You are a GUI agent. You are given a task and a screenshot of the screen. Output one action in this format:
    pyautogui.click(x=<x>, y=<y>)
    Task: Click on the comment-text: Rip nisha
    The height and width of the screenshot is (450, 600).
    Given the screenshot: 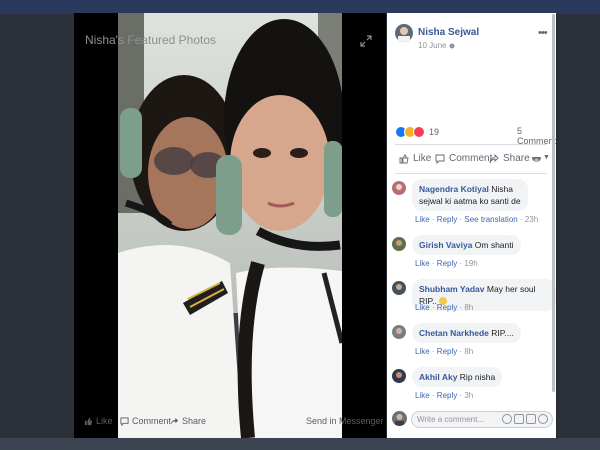 What is the action you would take?
    pyautogui.click(x=477, y=377)
    